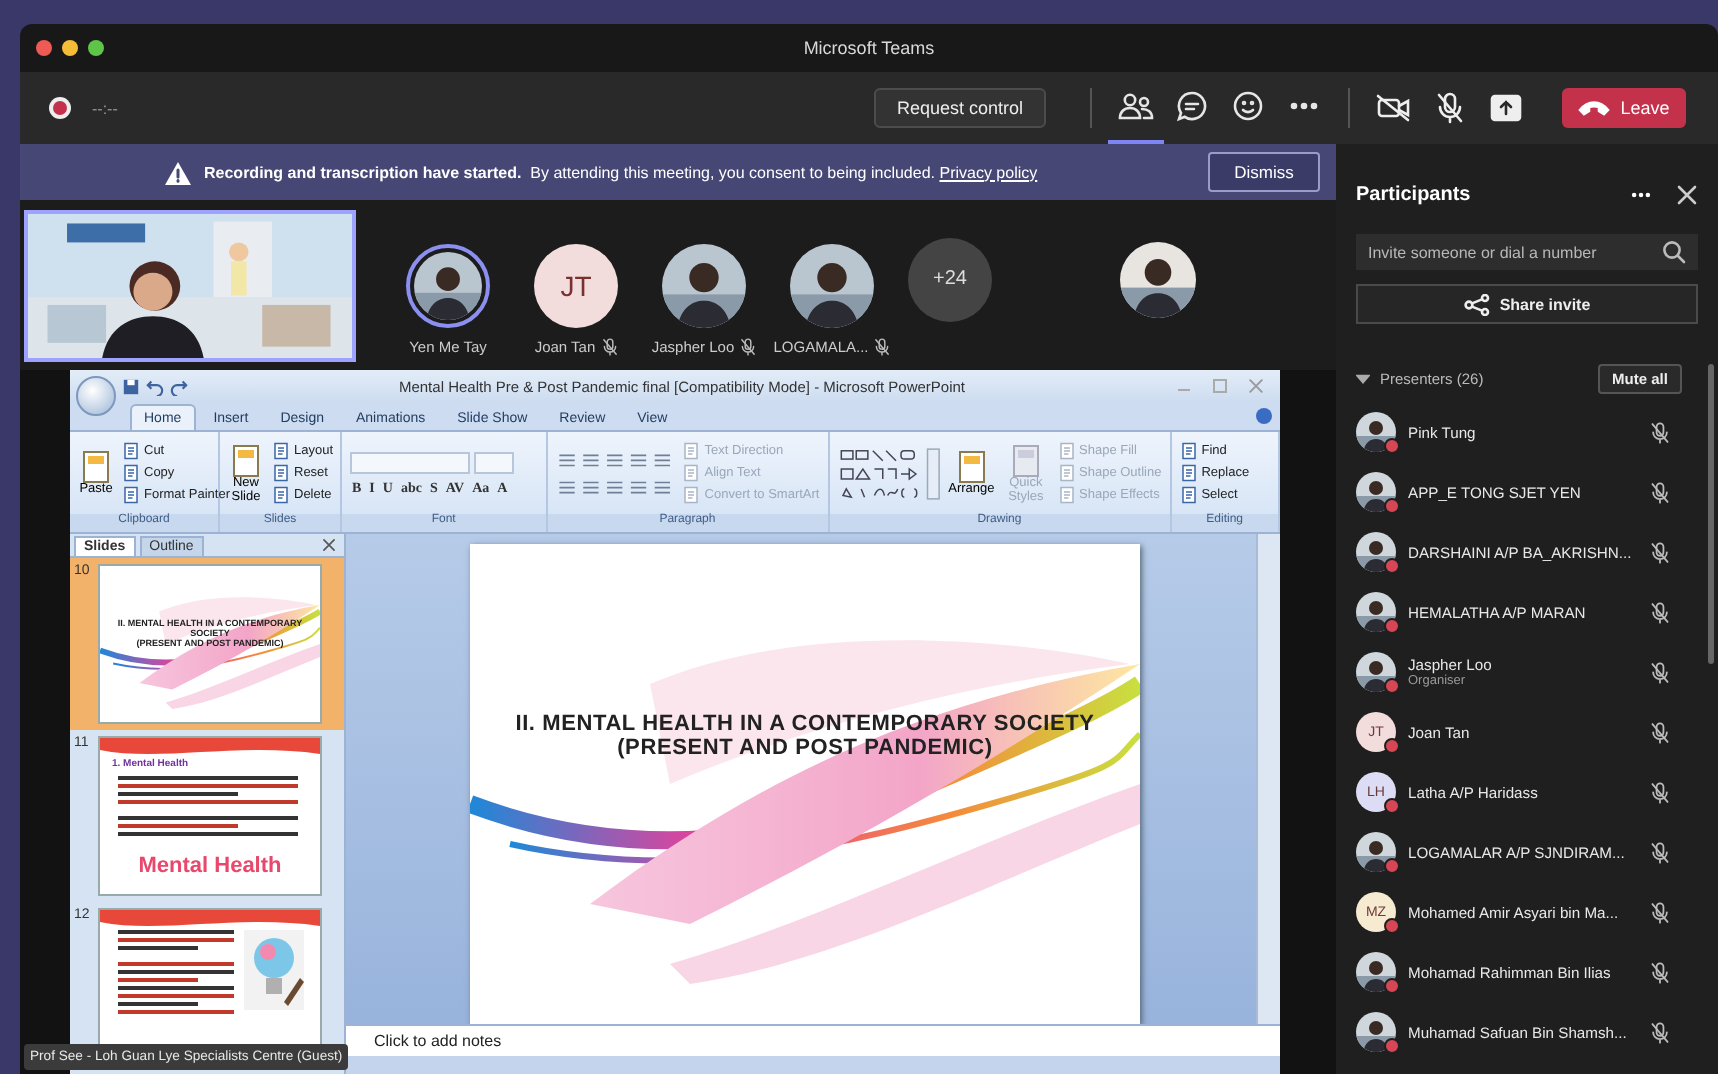 Image resolution: width=1718 pixels, height=1074 pixels. Describe the element at coordinates (105, 108) in the screenshot. I see `call-timer: --:--` at that location.